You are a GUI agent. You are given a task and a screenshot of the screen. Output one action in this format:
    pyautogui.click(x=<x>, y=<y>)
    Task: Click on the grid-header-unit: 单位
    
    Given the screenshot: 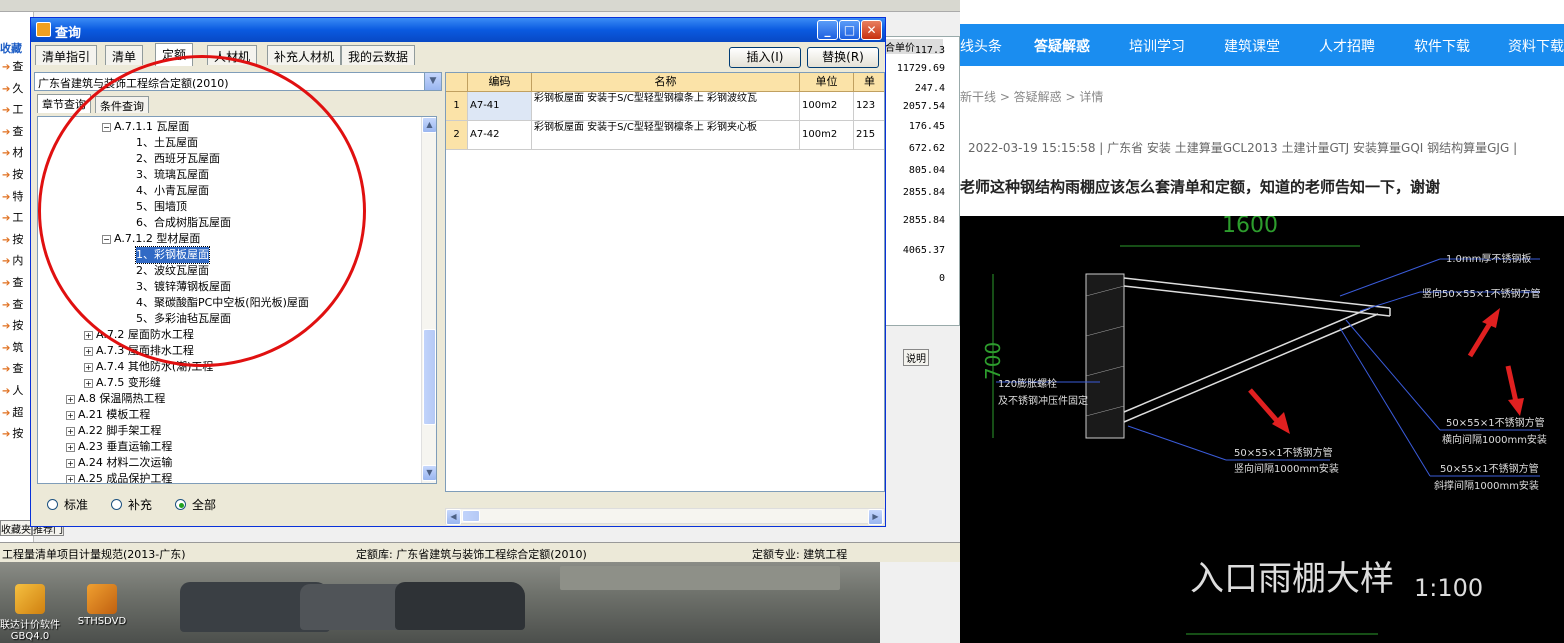 What is the action you would take?
    pyautogui.click(x=827, y=82)
    